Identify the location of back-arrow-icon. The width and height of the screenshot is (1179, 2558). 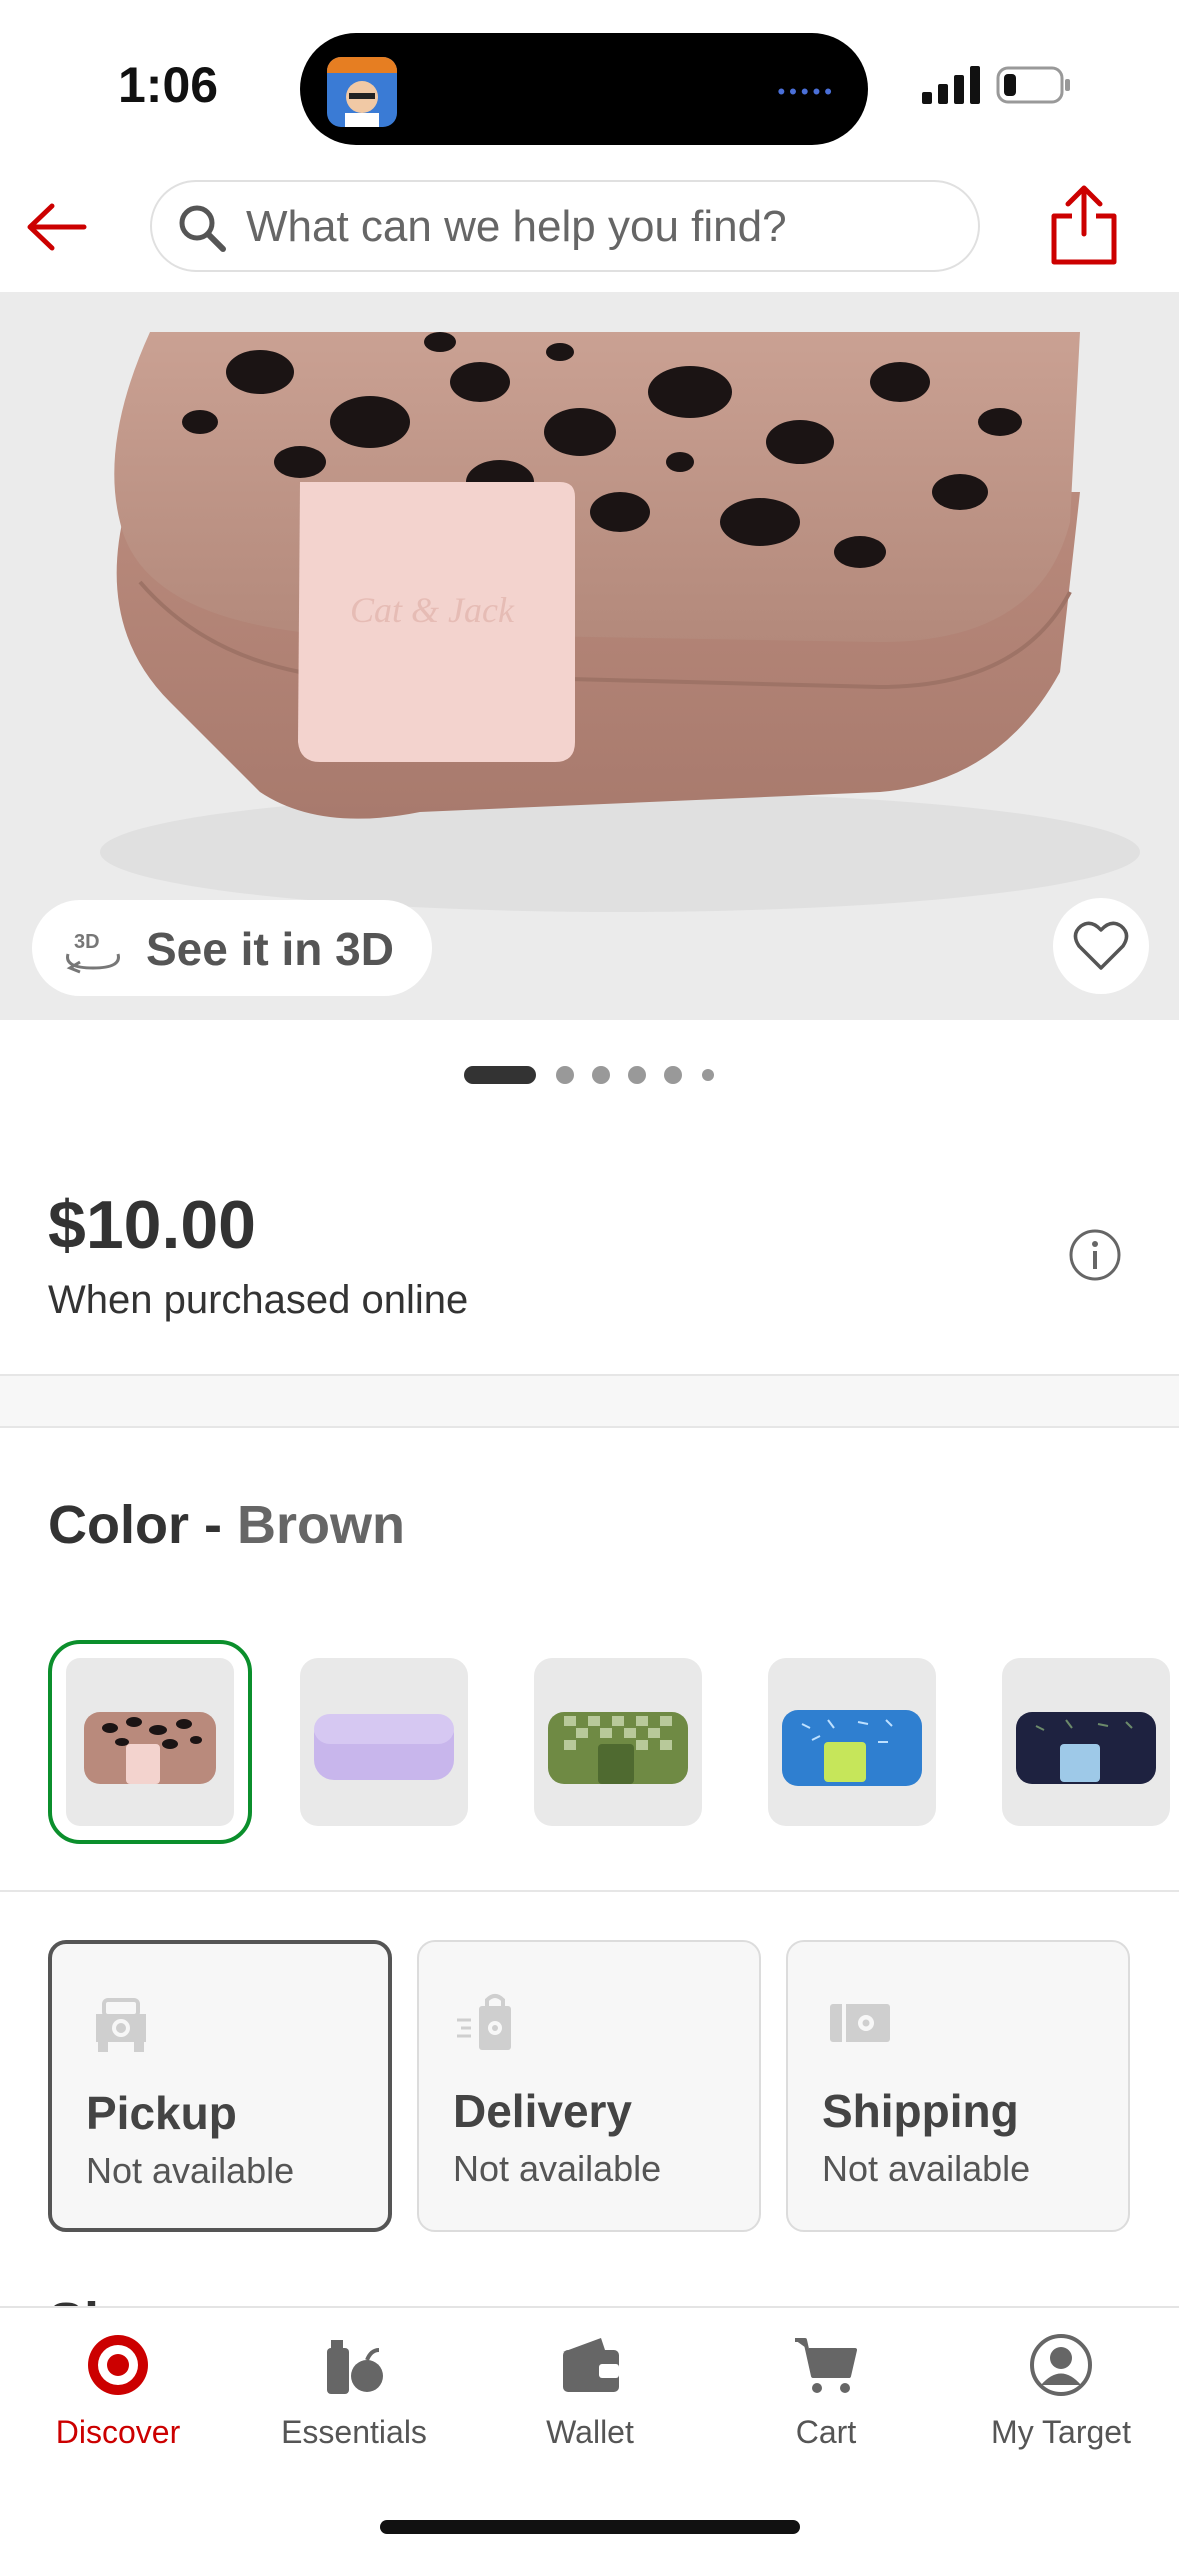
(57, 227).